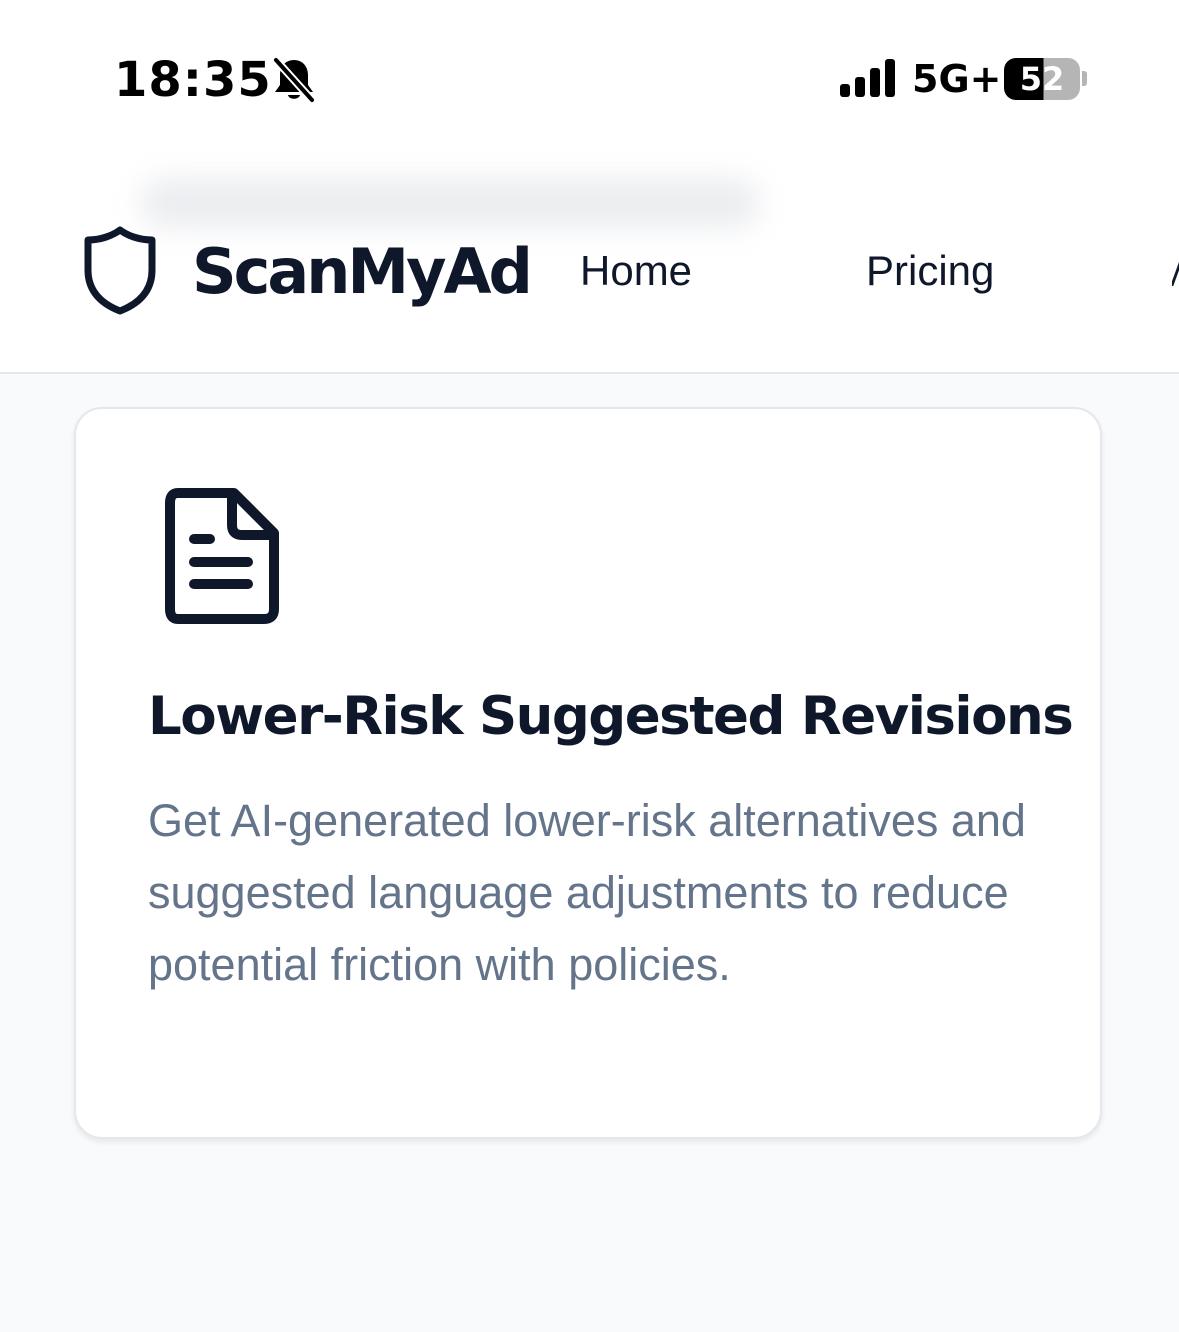  Describe the element at coordinates (193, 80) in the screenshot. I see `status-time: 18:35` at that location.